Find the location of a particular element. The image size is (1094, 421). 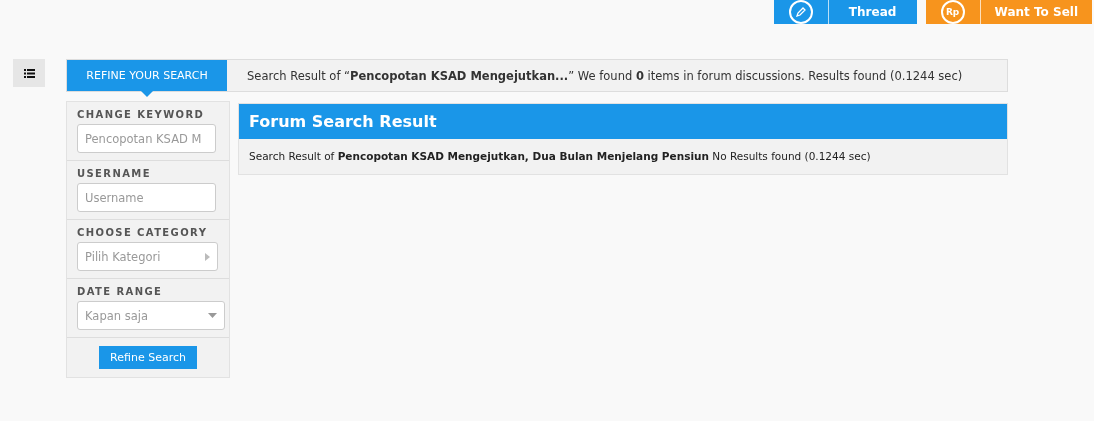

filter-label: CHANGE KEYWORD is located at coordinates (141, 114).